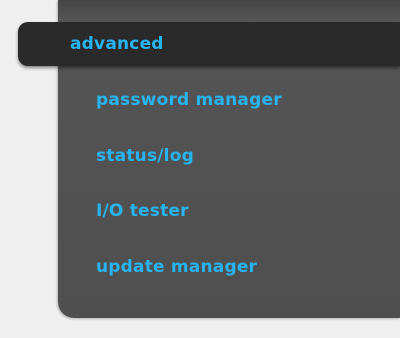  What do you see at coordinates (145, 156) in the screenshot?
I see `menu-item-status-log: status/log` at bounding box center [145, 156].